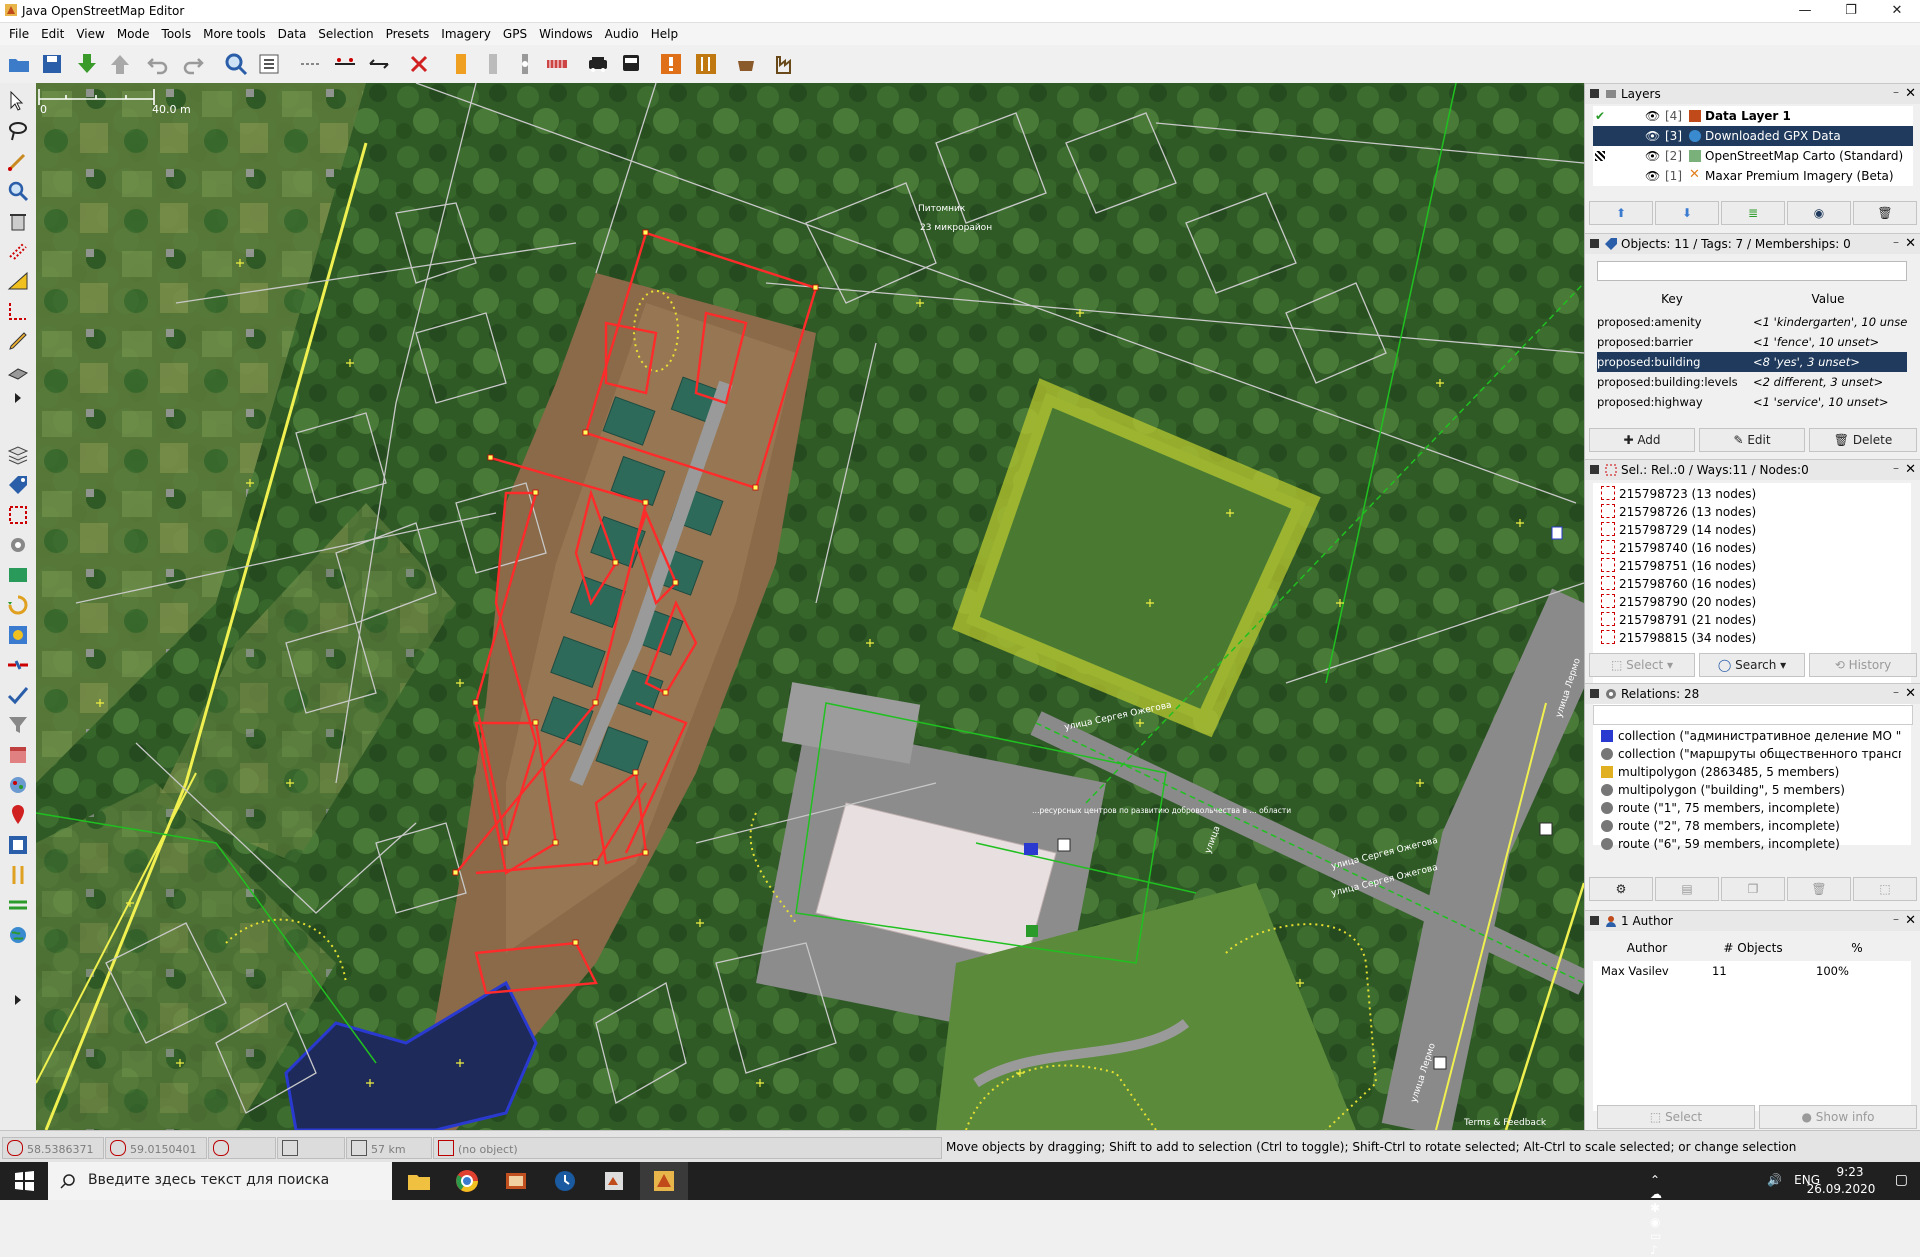  What do you see at coordinates (18, 815) in the screenshot?
I see `notes-icon` at bounding box center [18, 815].